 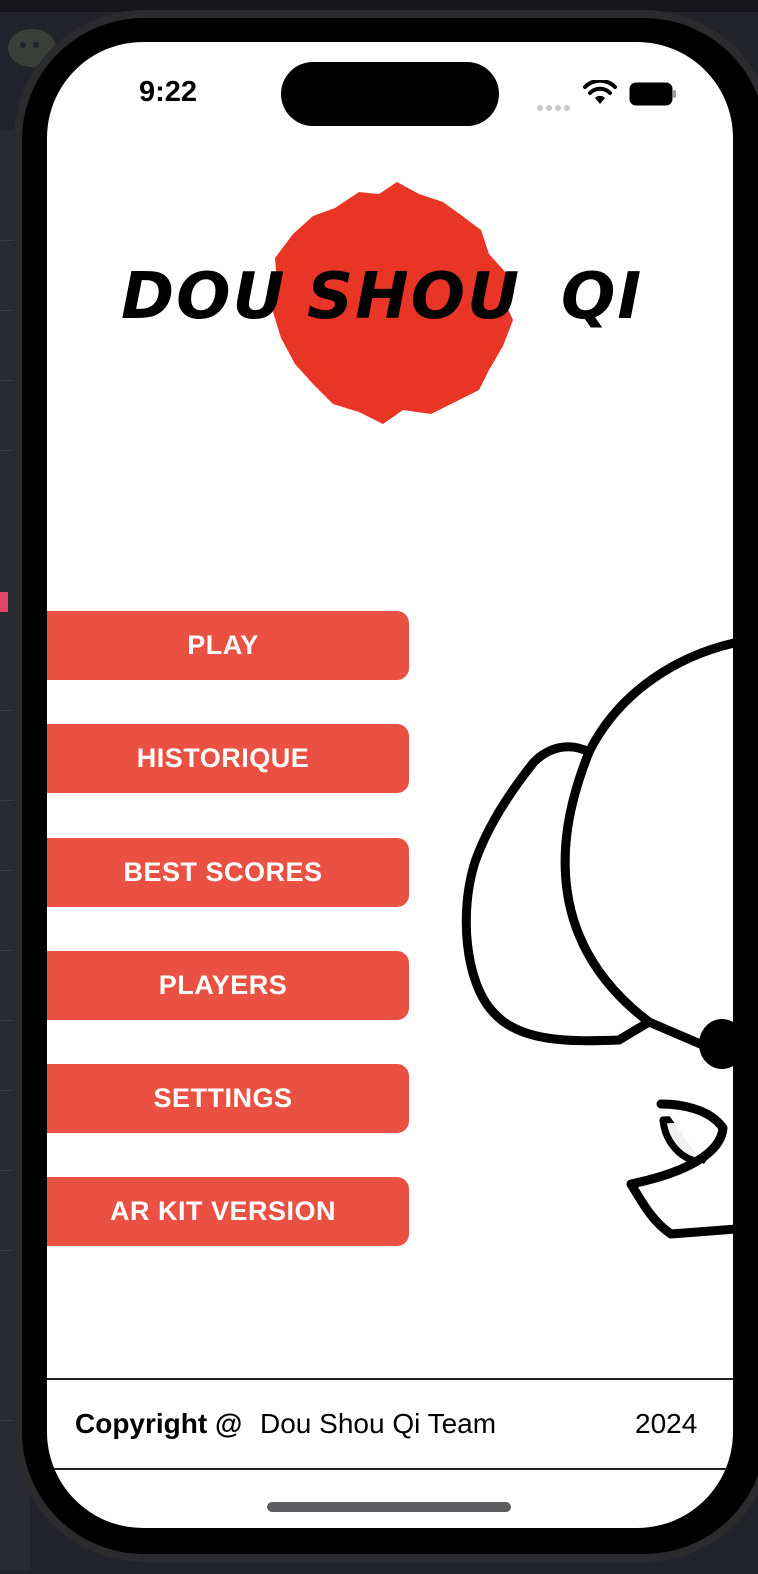 What do you see at coordinates (390, 94) in the screenshot?
I see `dynamic-island` at bounding box center [390, 94].